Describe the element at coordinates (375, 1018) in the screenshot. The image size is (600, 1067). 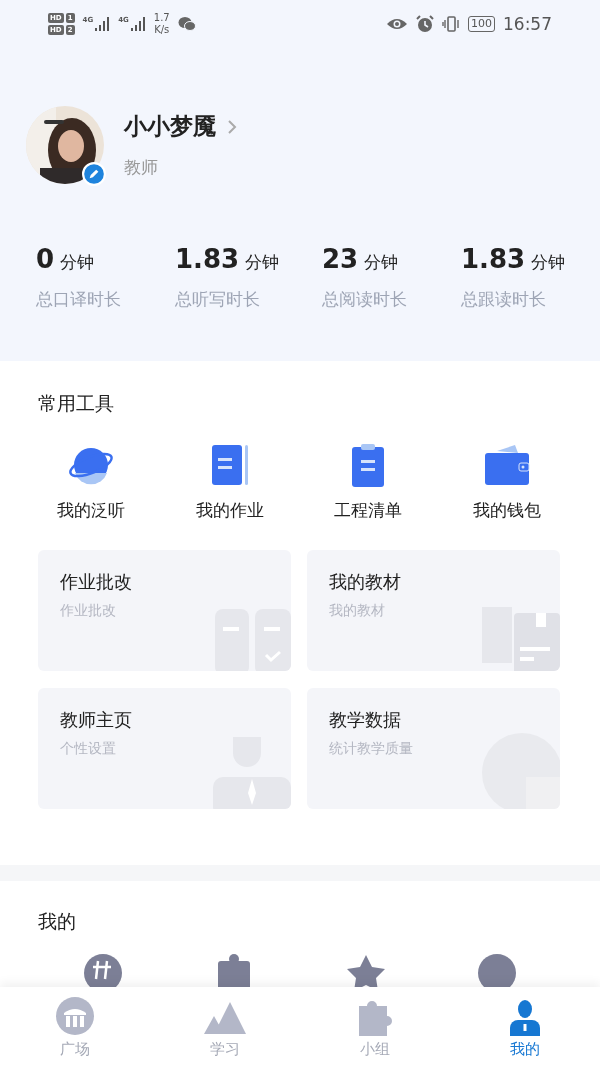
I see `puzzle-icon` at that location.